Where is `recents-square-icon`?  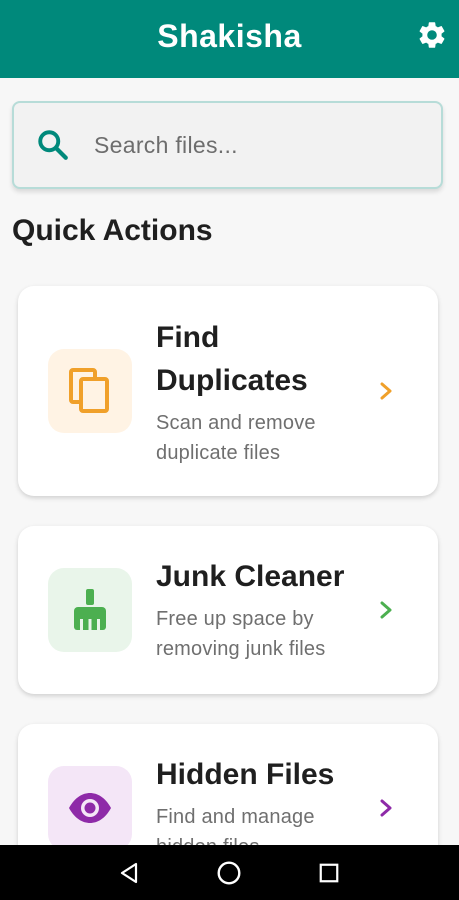
recents-square-icon is located at coordinates (329, 872).